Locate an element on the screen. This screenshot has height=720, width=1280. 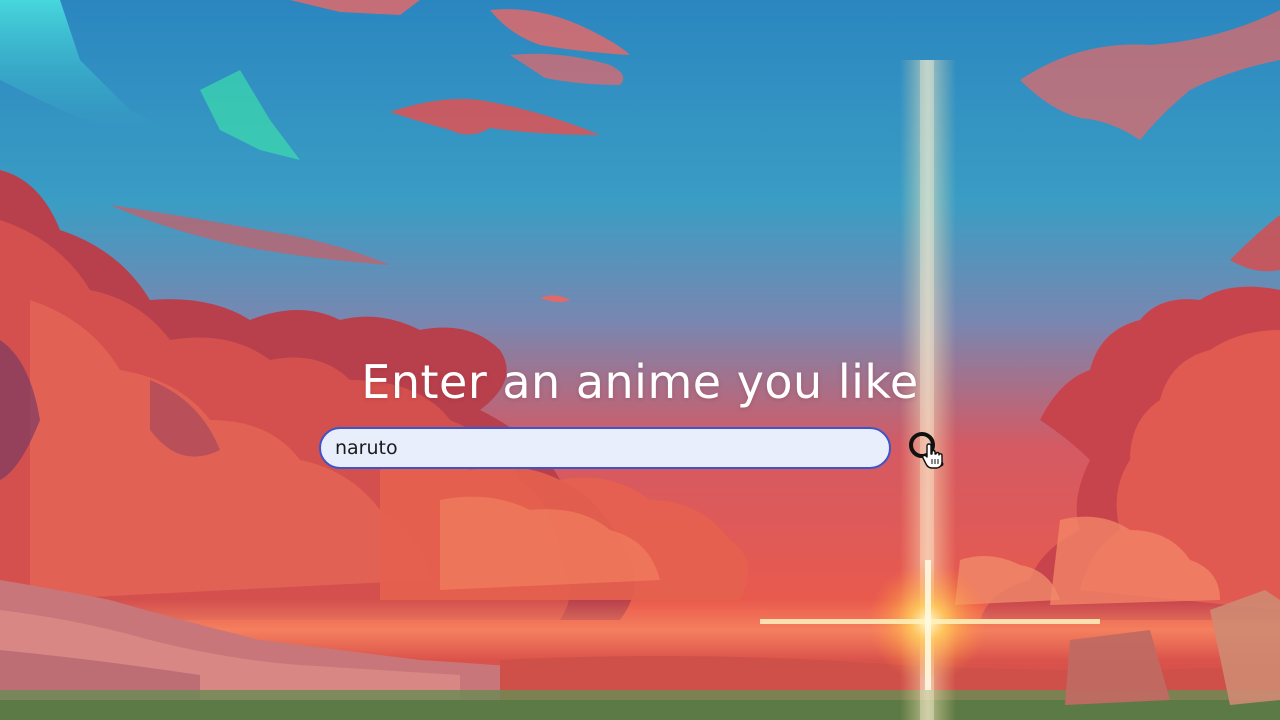
search-button is located at coordinates (927, 450).